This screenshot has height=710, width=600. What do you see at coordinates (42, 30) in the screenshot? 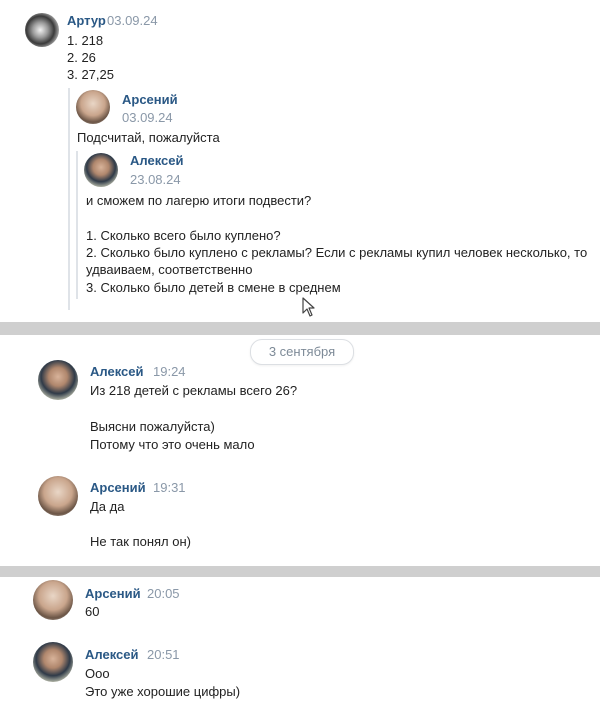
I see `avatar-artur` at bounding box center [42, 30].